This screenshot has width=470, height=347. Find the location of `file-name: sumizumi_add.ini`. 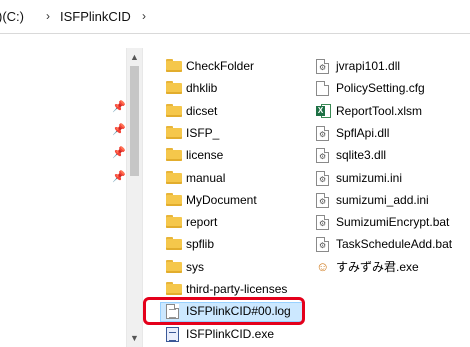

file-name: sumizumi_add.ini is located at coordinates (382, 199).